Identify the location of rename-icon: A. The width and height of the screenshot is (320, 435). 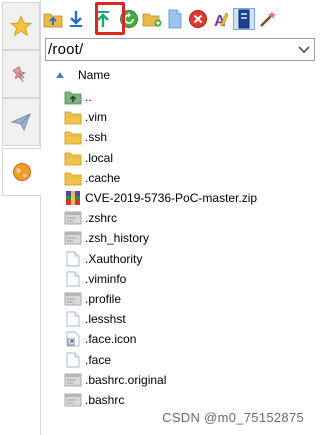
(221, 20).